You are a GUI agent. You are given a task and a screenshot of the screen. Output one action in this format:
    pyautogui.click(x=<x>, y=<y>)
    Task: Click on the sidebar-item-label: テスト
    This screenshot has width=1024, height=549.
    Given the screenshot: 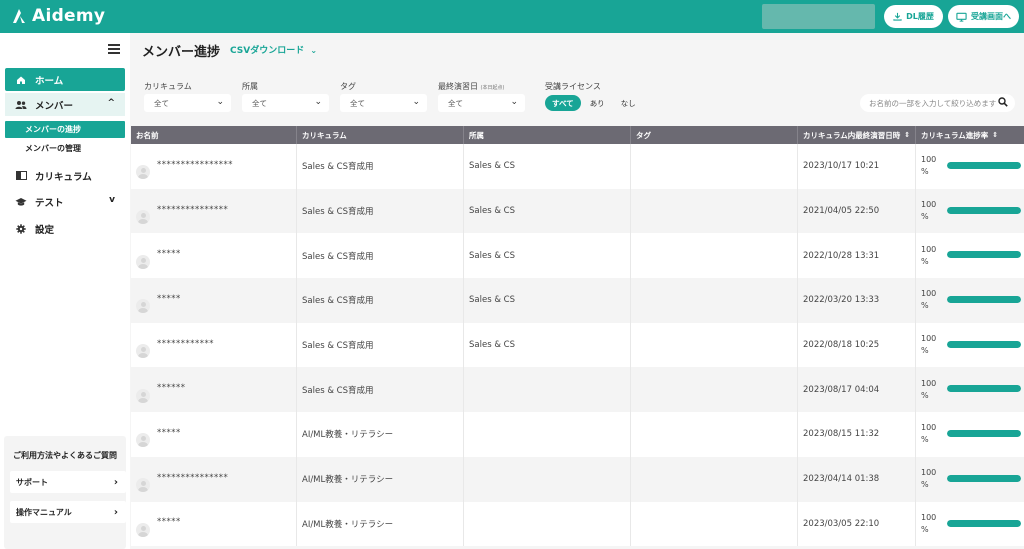 What is the action you would take?
    pyautogui.click(x=49, y=203)
    